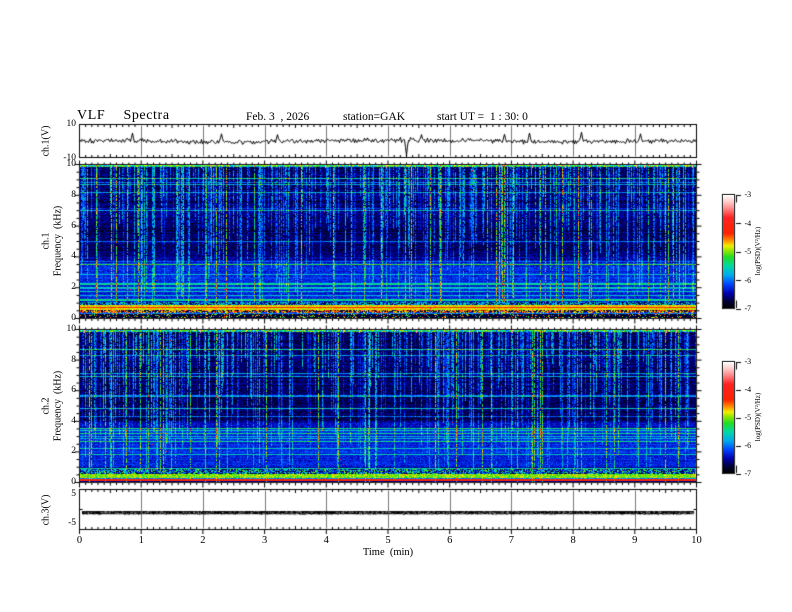 Image resolution: width=792 pixels, height=612 pixels. I want to click on x-tick-label: 5, so click(388, 540).